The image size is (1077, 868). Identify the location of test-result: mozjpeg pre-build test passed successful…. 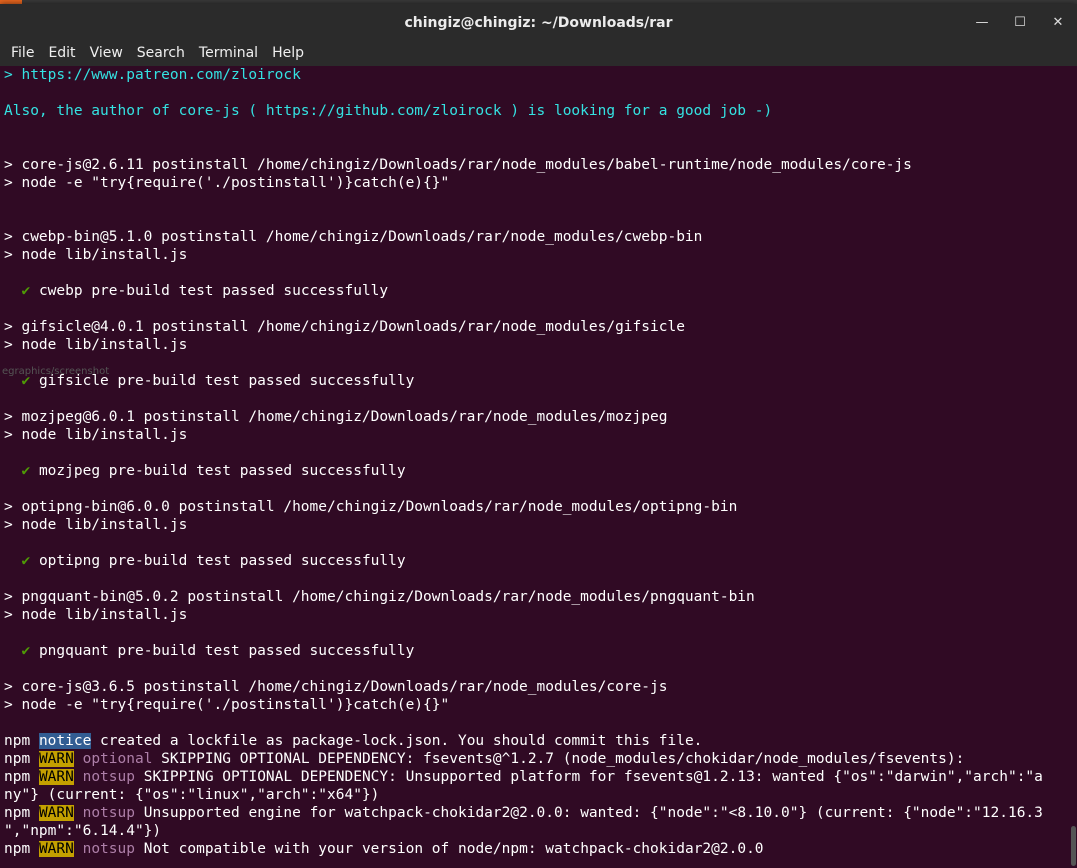
(222, 471).